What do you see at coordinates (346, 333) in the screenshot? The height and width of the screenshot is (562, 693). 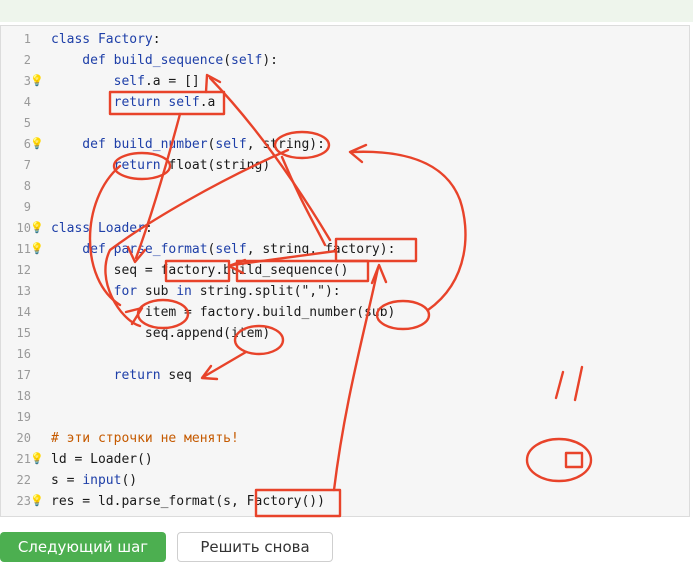 I see `code-line: 15 seq.append(item)` at bounding box center [346, 333].